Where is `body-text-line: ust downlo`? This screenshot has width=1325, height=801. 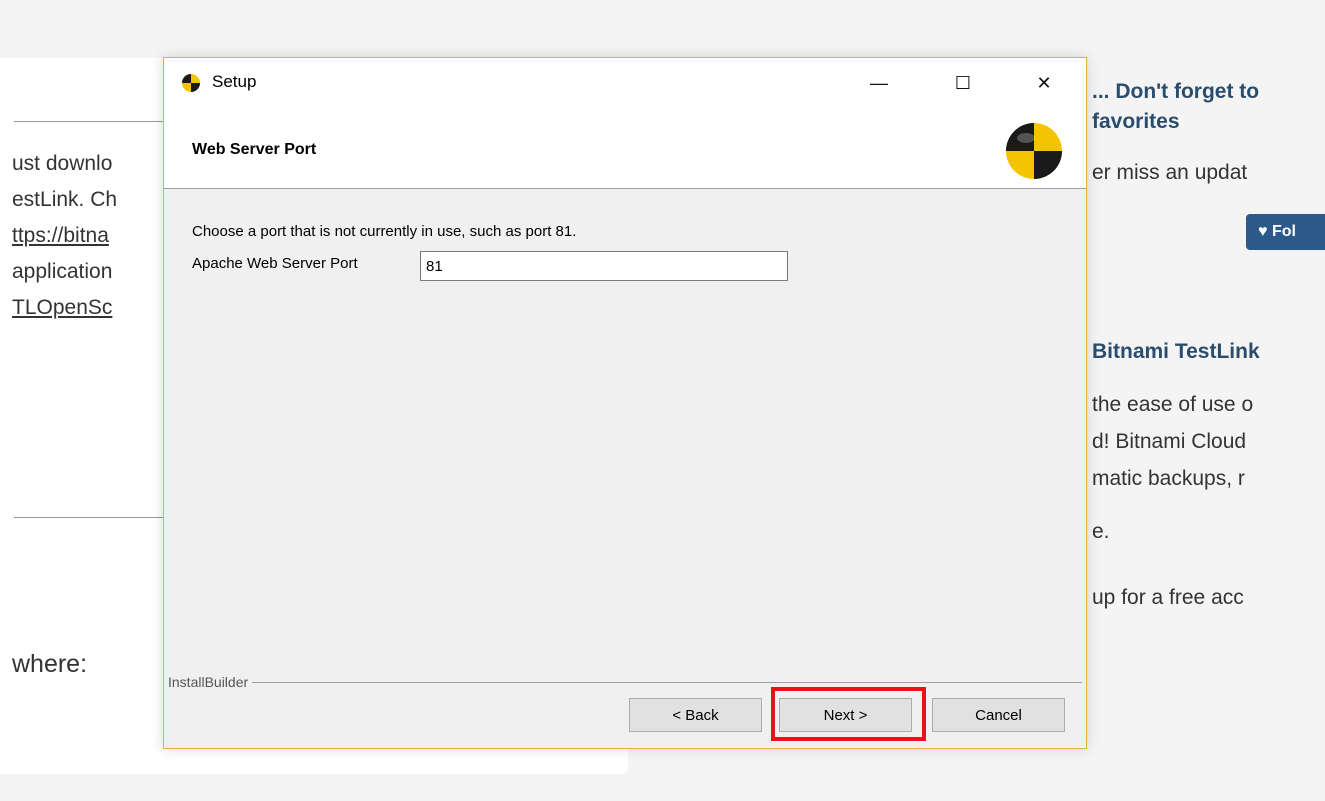
body-text-line: ust downlo is located at coordinates (62, 163).